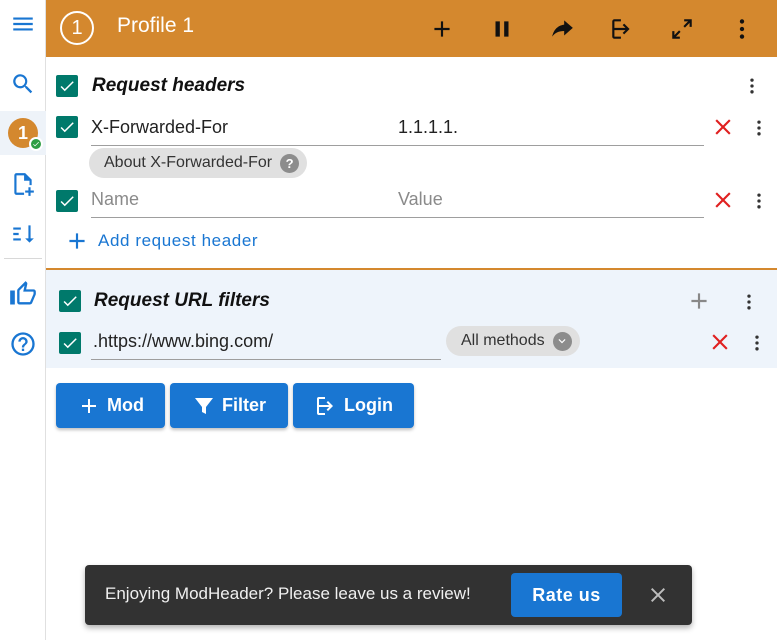 Image resolution: width=777 pixels, height=640 pixels. I want to click on pause-icon, so click(502, 29).